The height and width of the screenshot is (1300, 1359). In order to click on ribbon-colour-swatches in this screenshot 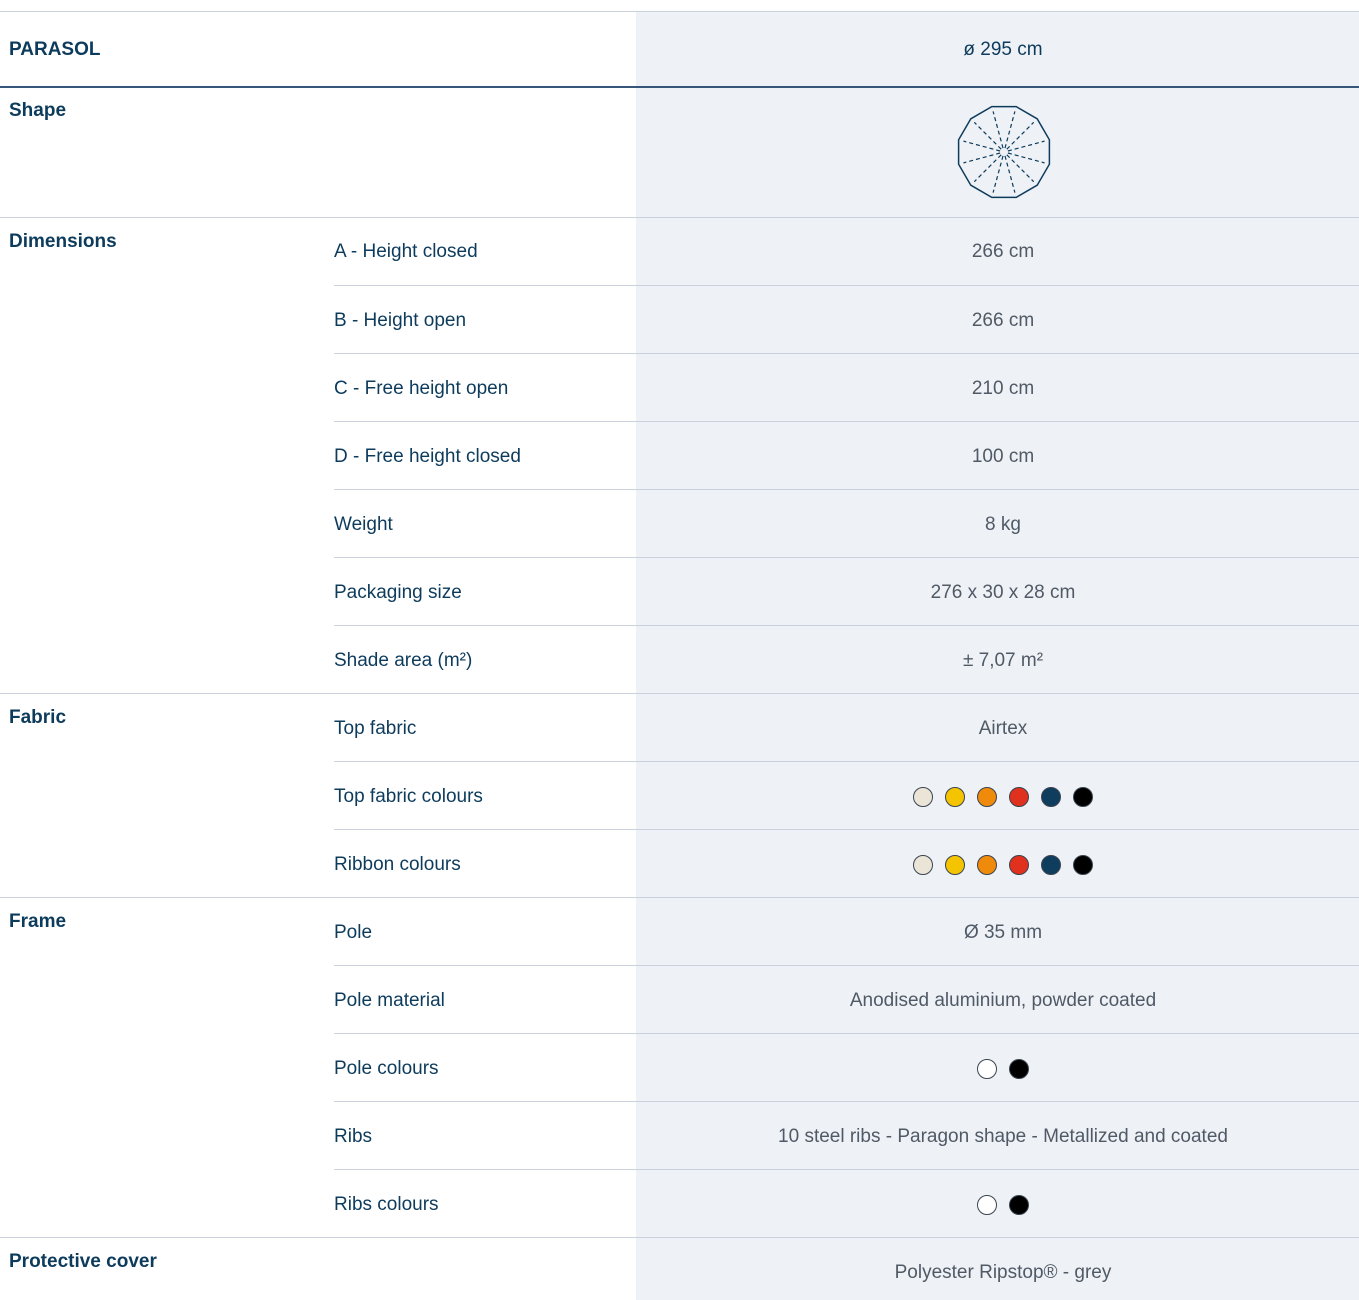, I will do `click(997, 865)`.